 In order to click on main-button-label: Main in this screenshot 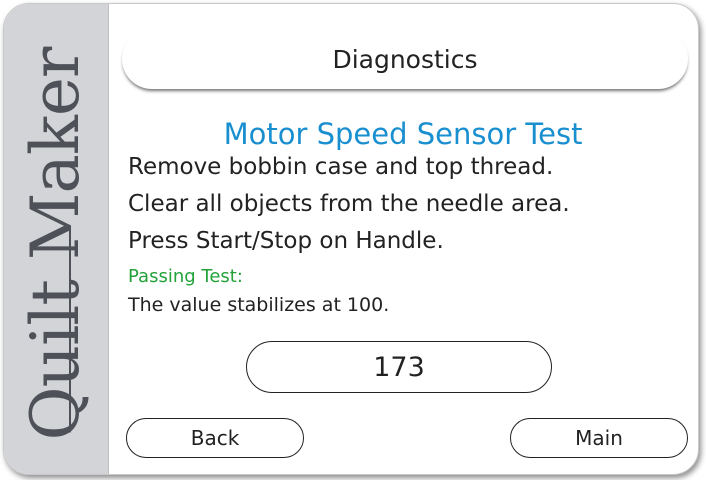, I will do `click(599, 438)`.